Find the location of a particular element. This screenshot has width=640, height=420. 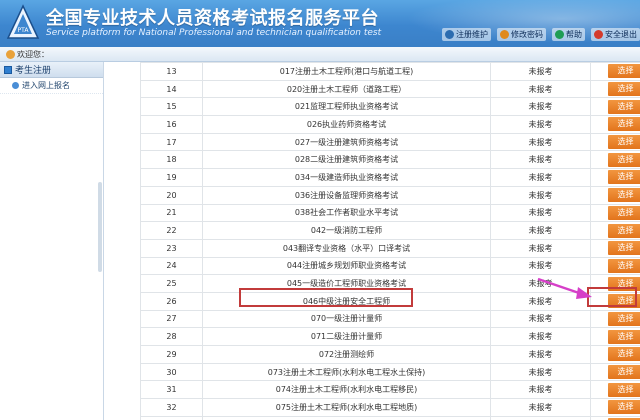

table-row: 19 034一级建造师执业资格考试 未报考 选择 is located at coordinates (390, 177).